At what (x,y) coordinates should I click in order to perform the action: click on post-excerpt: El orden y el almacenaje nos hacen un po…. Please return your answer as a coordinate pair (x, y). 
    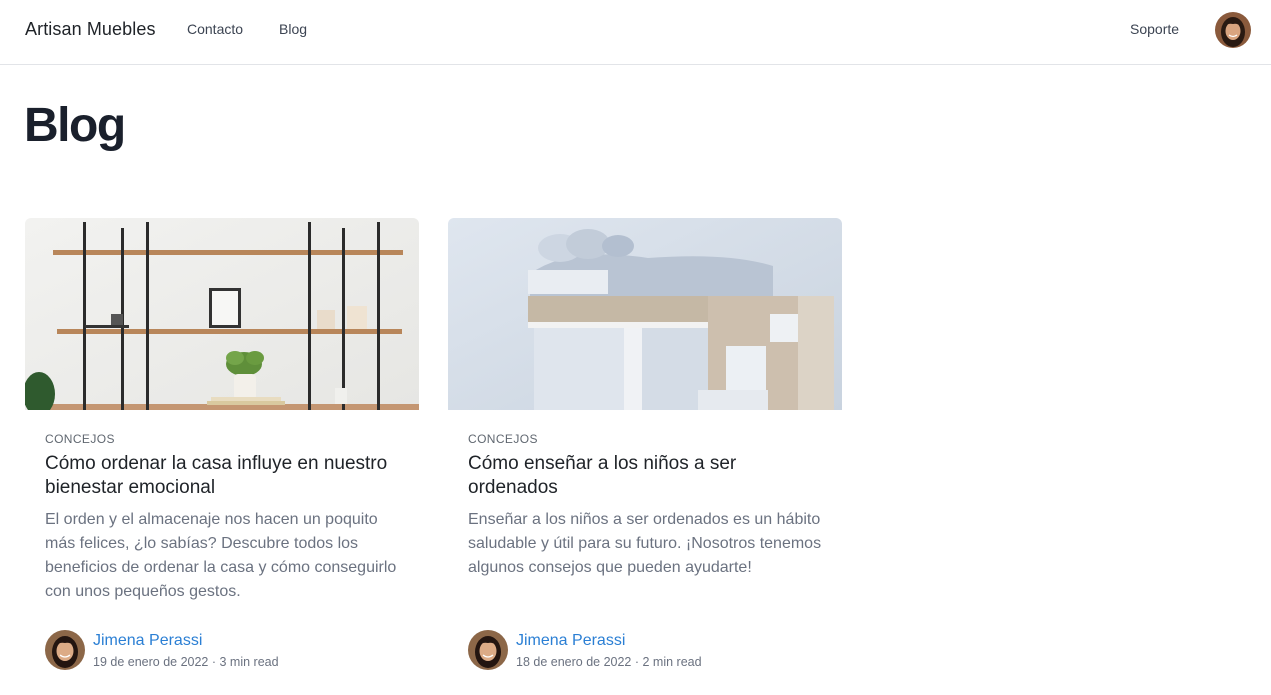
    Looking at the image, I should click on (221, 555).